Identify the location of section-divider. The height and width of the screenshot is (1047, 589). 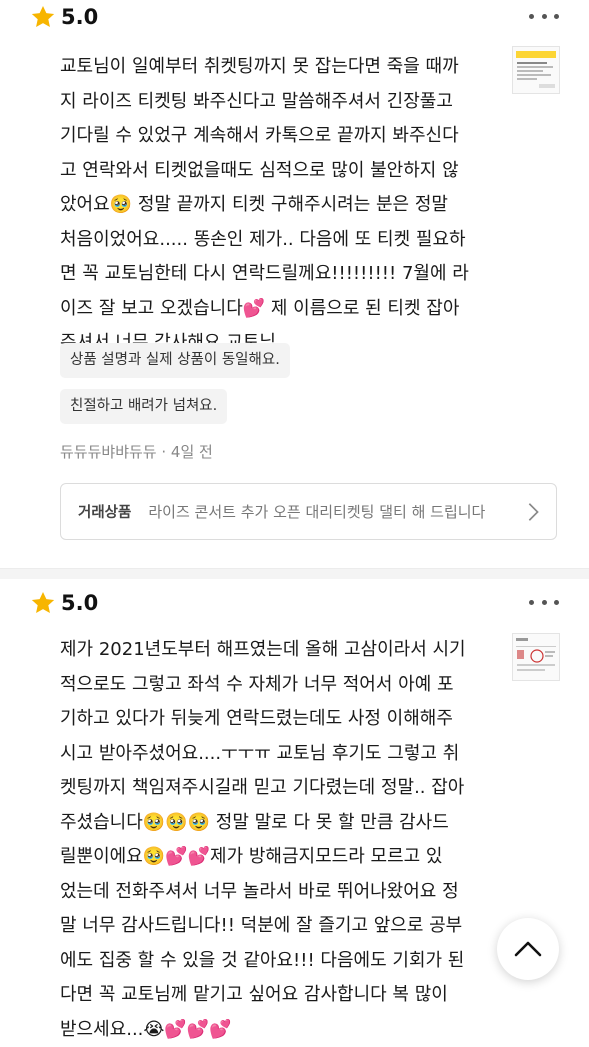
(294, 573).